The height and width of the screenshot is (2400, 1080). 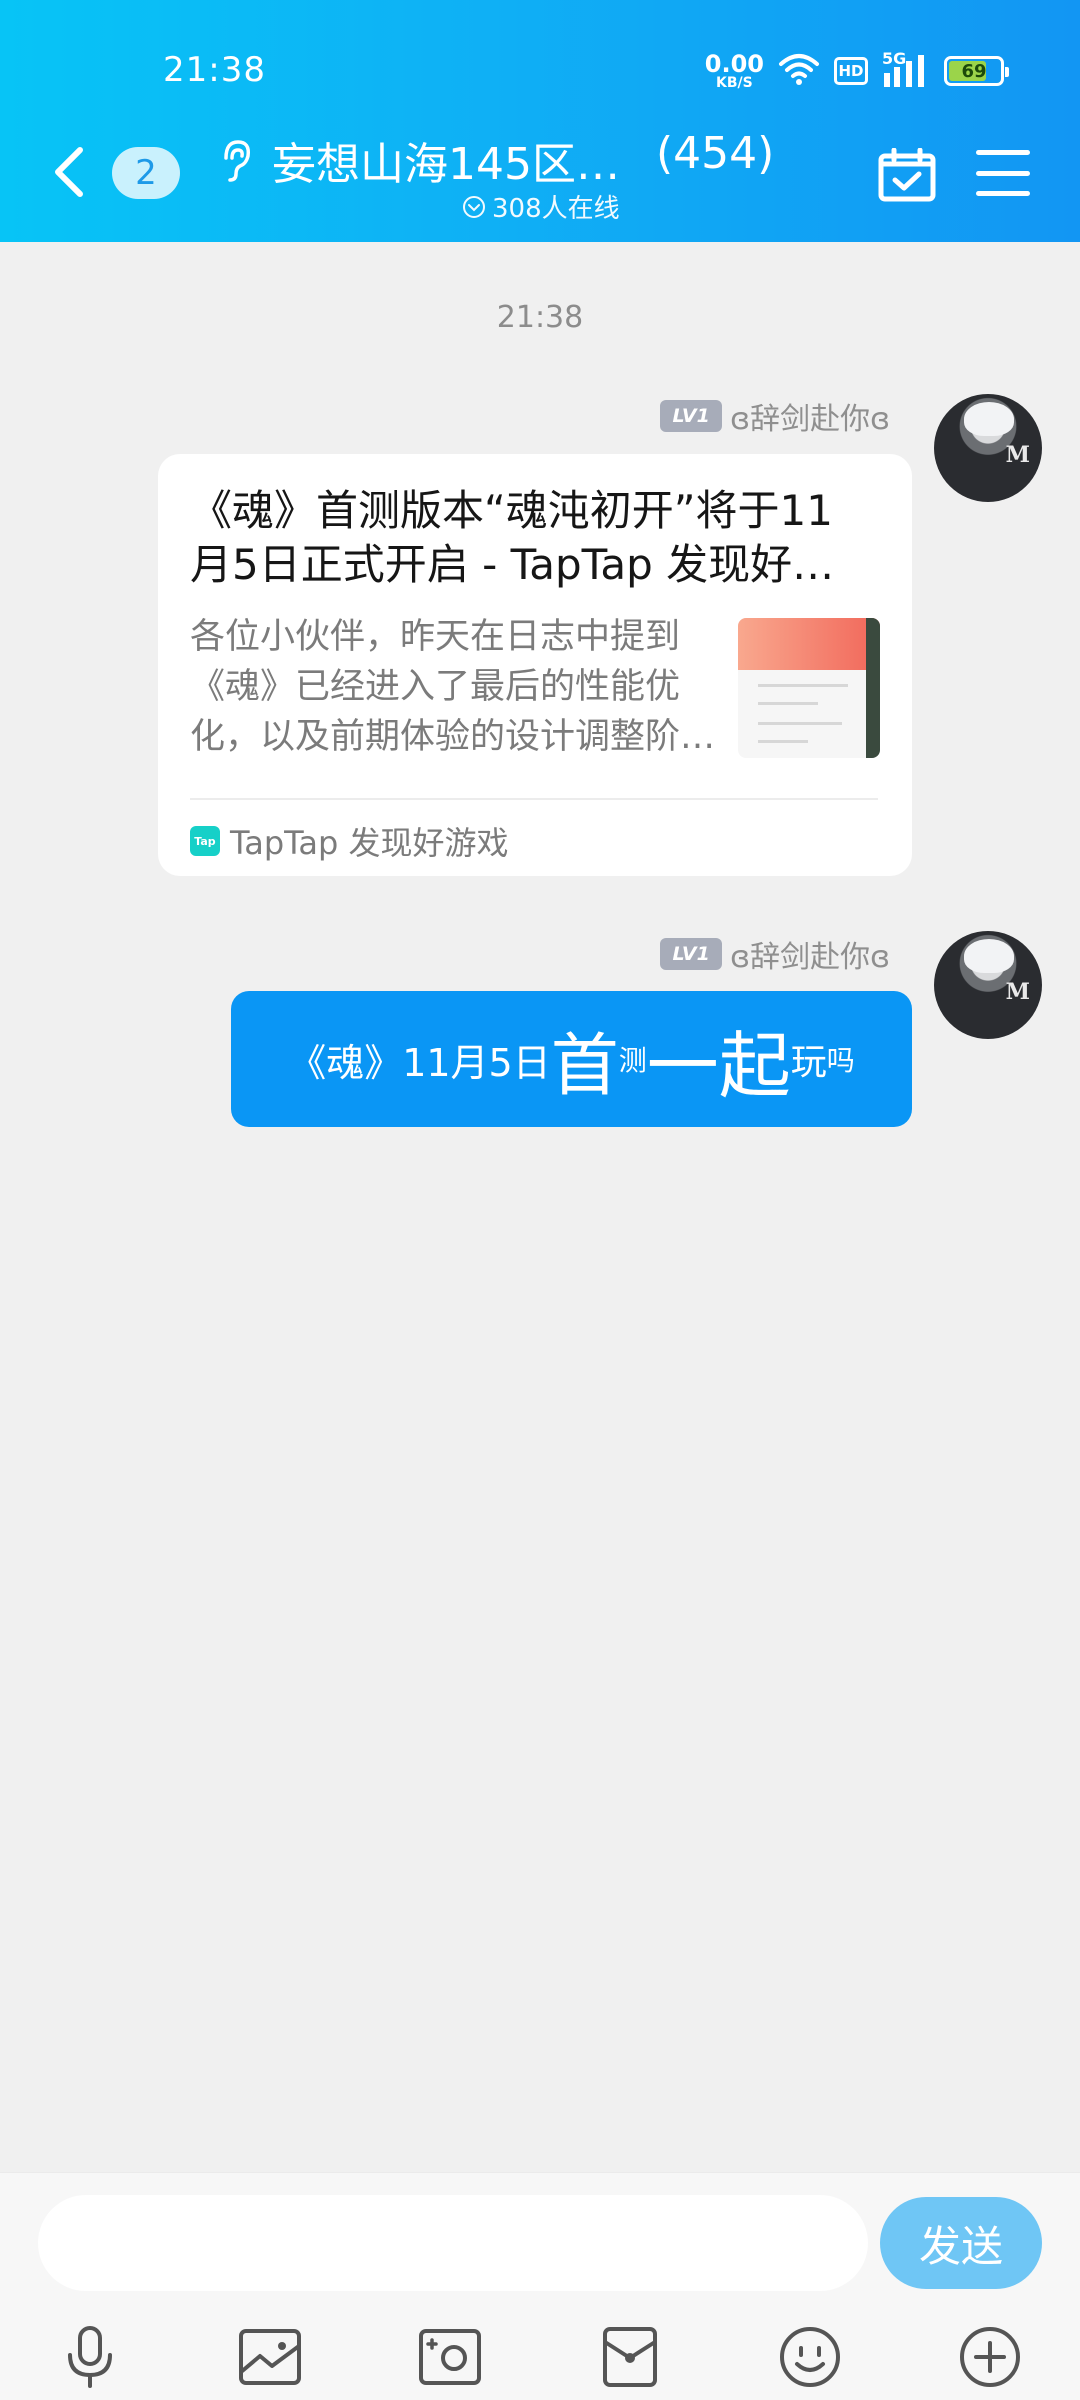 What do you see at coordinates (205, 841) in the screenshot?
I see `taptap-logo-icon: Tap` at bounding box center [205, 841].